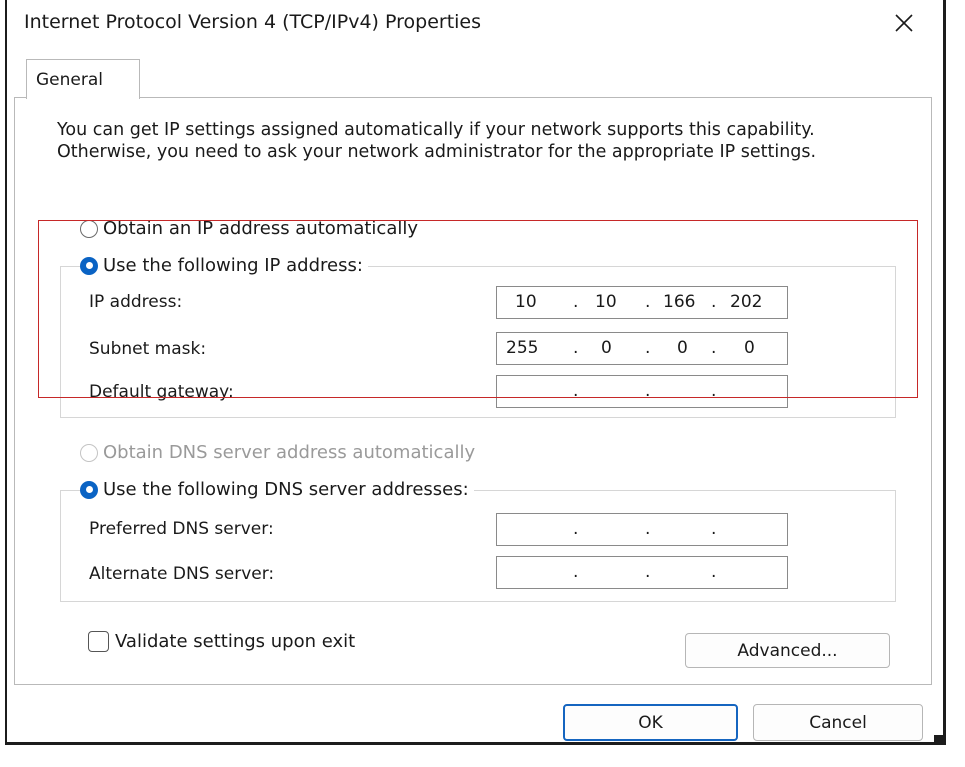 Image resolution: width=965 pixels, height=767 pixels. What do you see at coordinates (136, 302) in the screenshot?
I see `ip-address-label: IP address:` at bounding box center [136, 302].